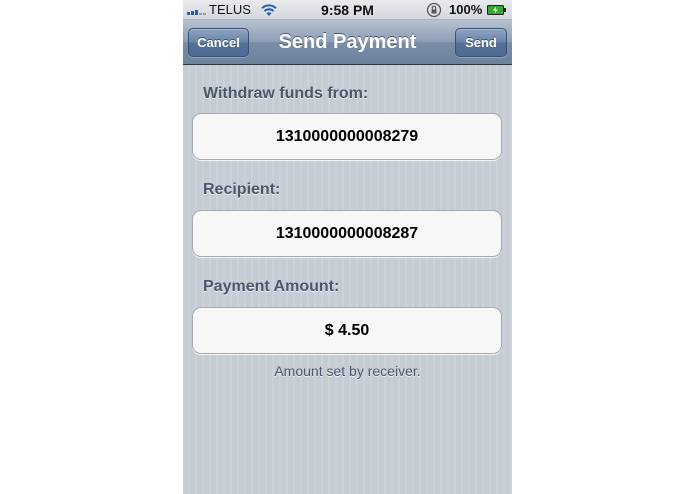 This screenshot has height=494, width=695. Describe the element at coordinates (434, 10) in the screenshot. I see `rotation-lock-icon` at that location.